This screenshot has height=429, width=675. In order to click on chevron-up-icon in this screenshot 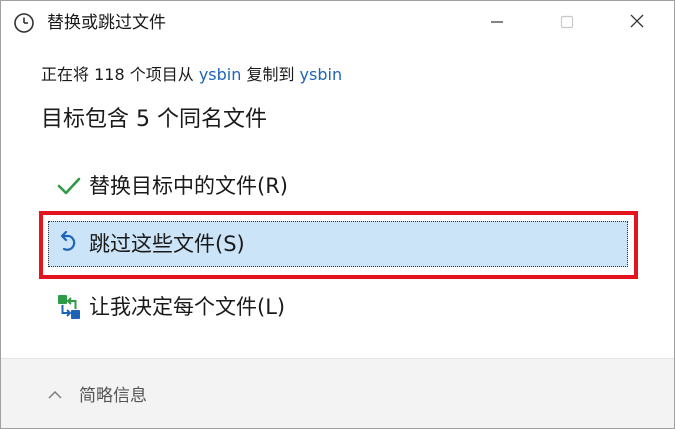, I will do `click(55, 395)`.